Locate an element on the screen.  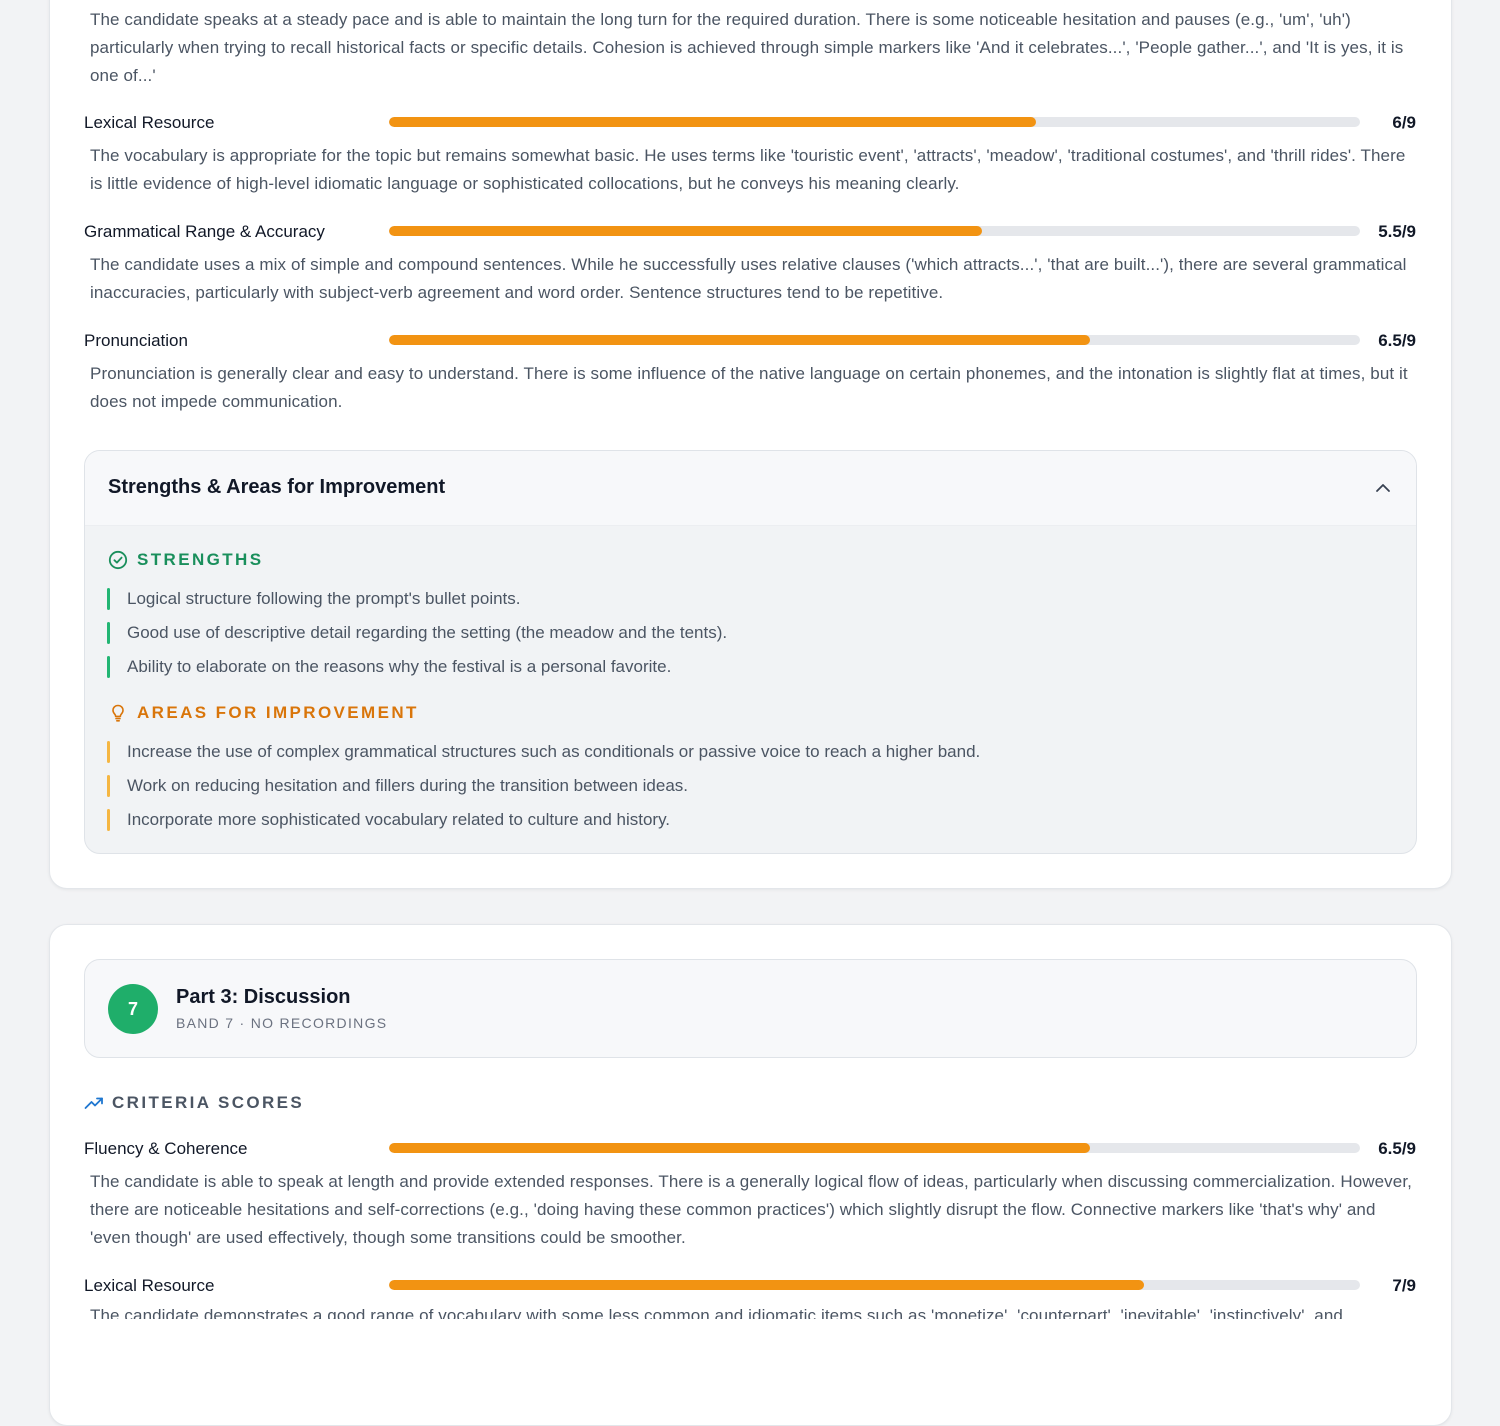
score-bar-pronunciation is located at coordinates (874, 340).